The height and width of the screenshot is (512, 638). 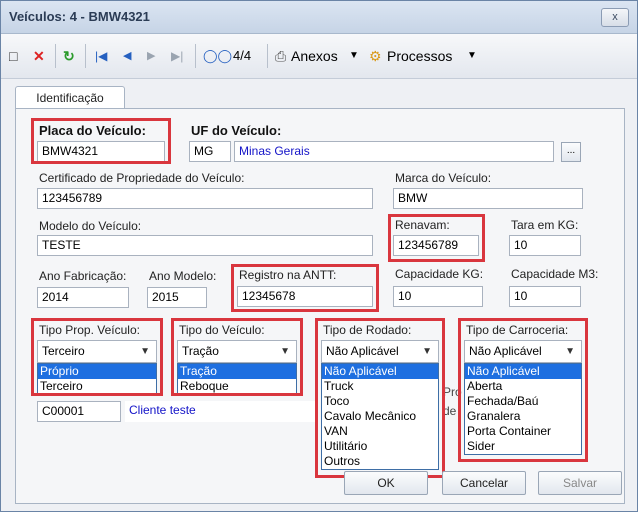 What do you see at coordinates (380, 398) in the screenshot?
I see `highlight-tipo-rodado` at bounding box center [380, 398].